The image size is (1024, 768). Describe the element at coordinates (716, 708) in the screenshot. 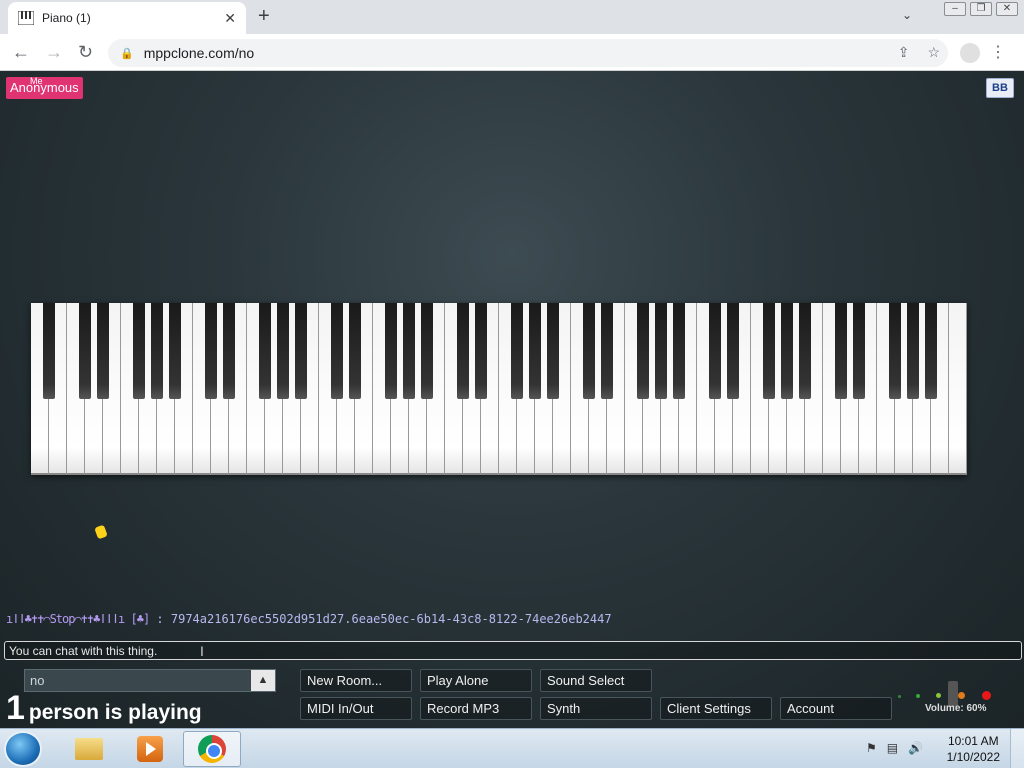

I see `client-settings-button: Client Settings` at that location.